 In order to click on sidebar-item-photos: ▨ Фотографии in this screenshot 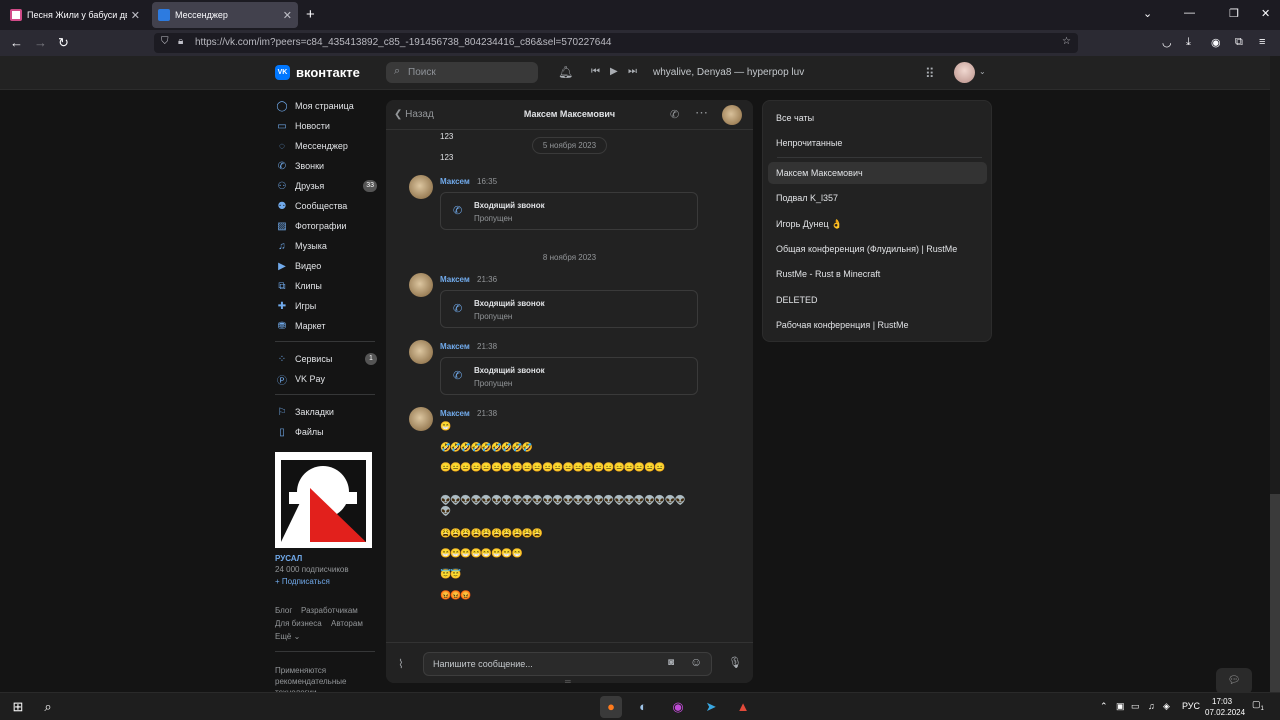, I will do `click(326, 226)`.